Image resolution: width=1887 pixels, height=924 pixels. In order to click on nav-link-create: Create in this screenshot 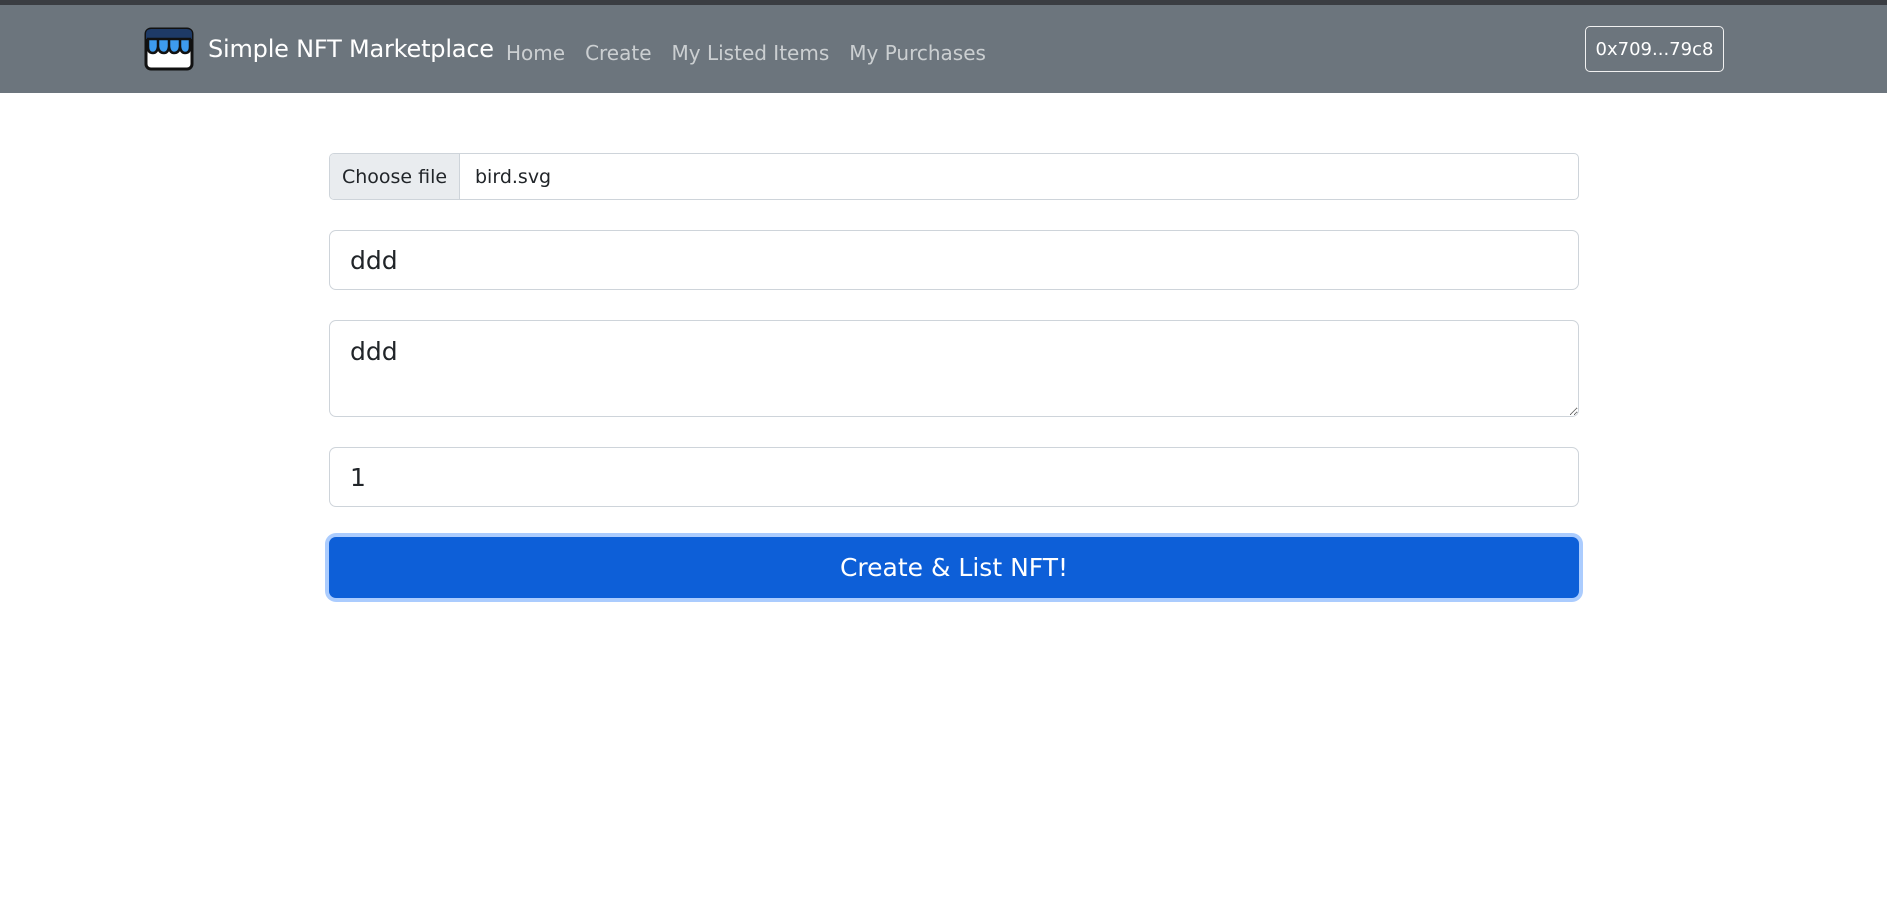, I will do `click(618, 53)`.